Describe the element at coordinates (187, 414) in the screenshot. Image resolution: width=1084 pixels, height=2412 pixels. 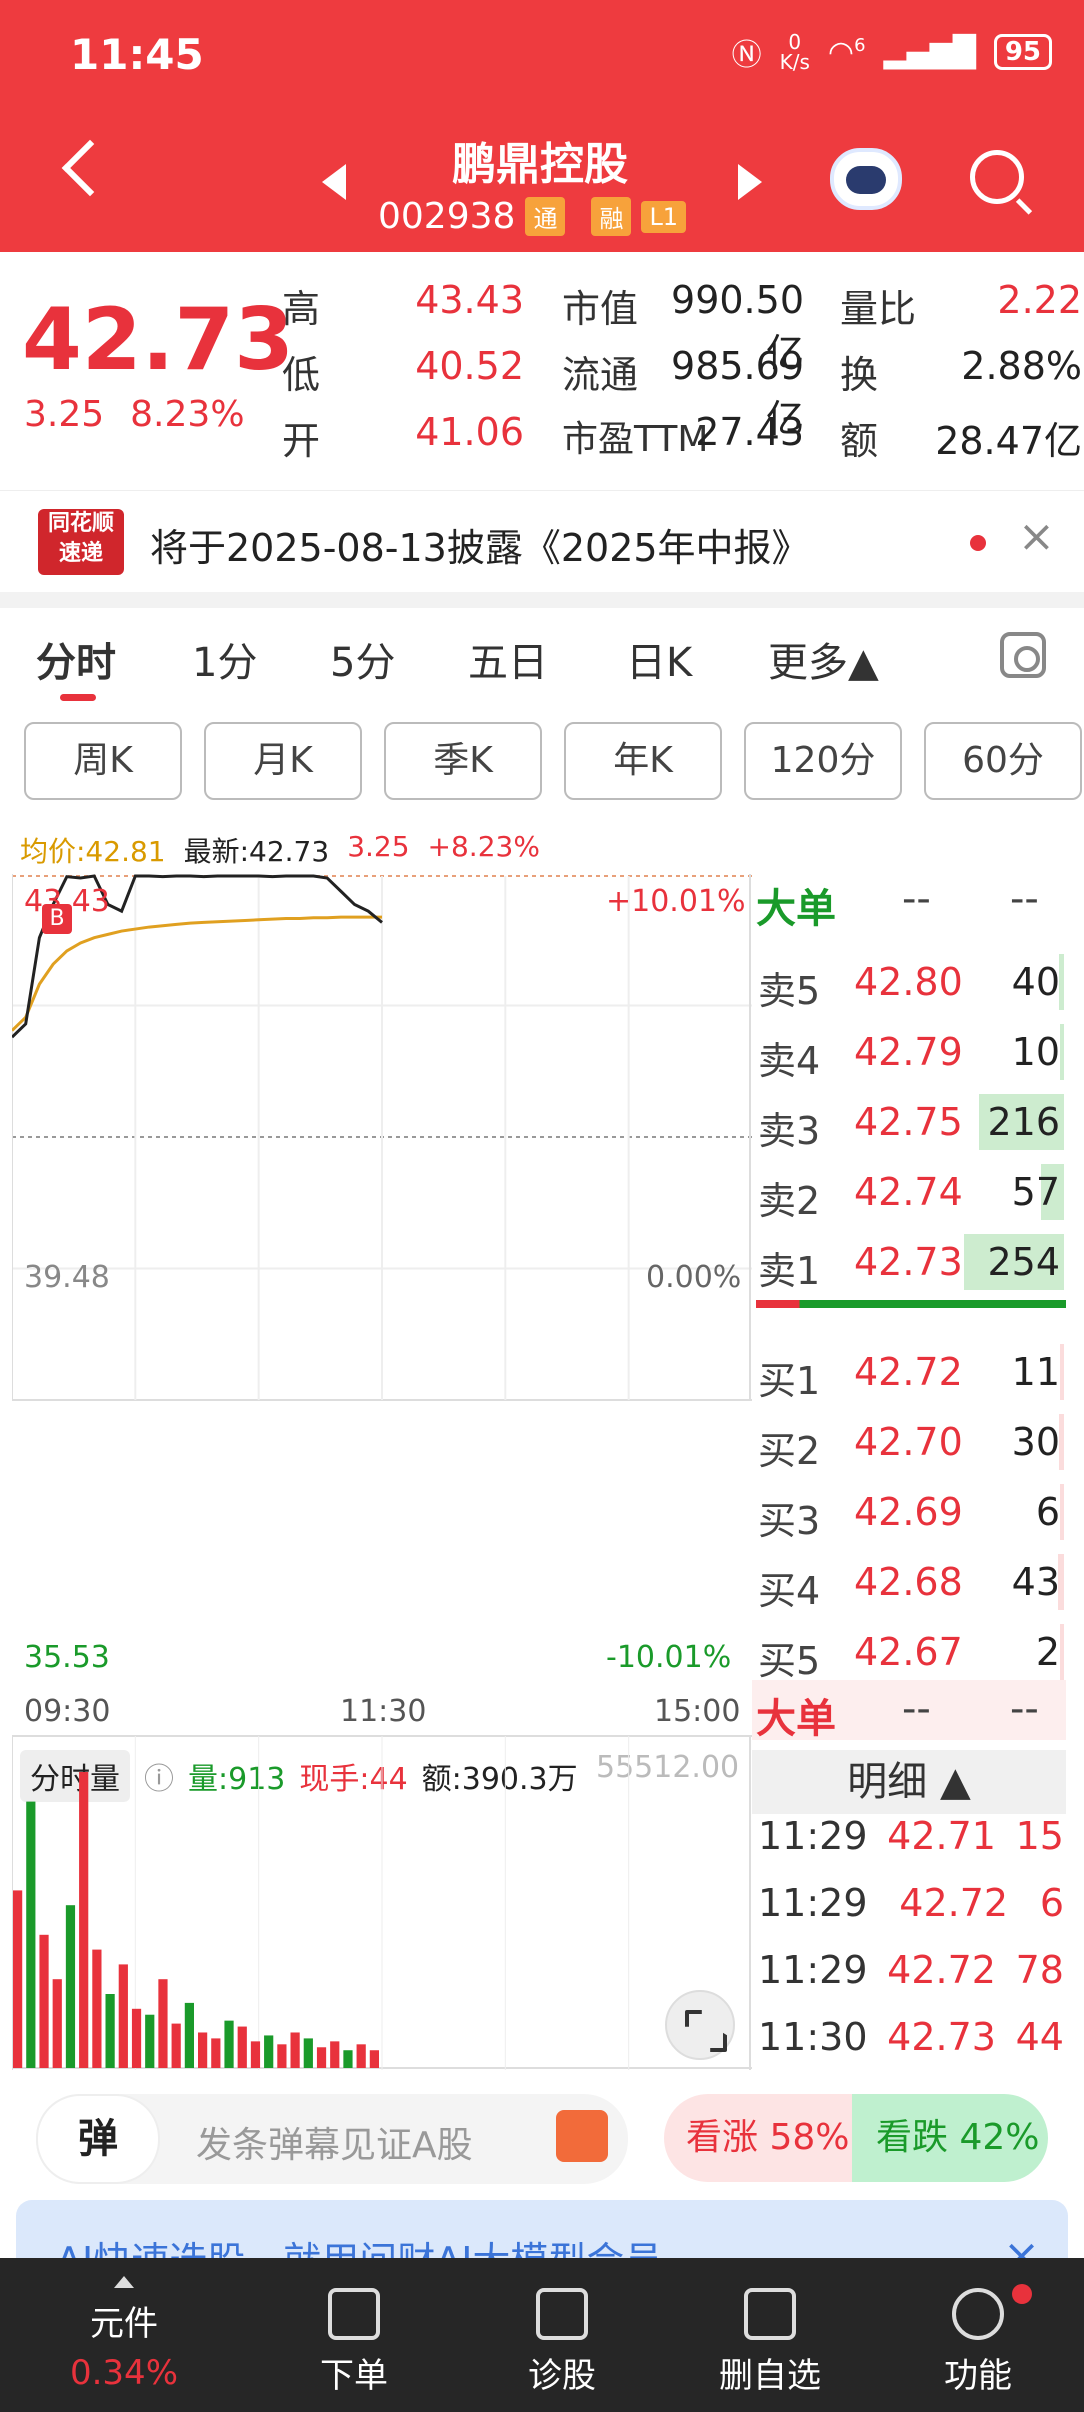
I see `change-percent: 8.23%` at that location.